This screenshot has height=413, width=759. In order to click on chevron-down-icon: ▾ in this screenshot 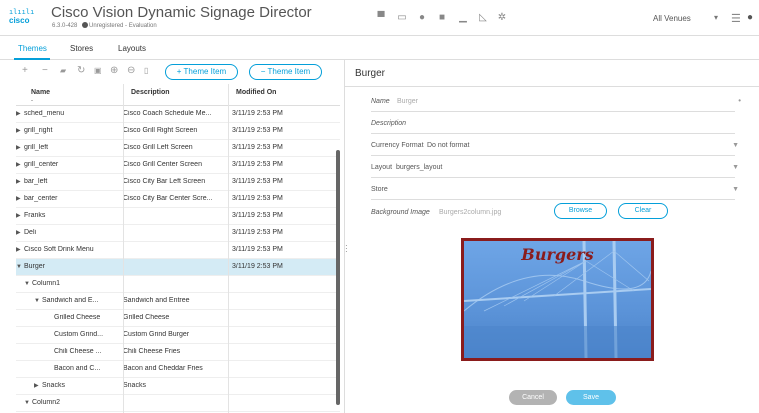, I will do `click(716, 17)`.